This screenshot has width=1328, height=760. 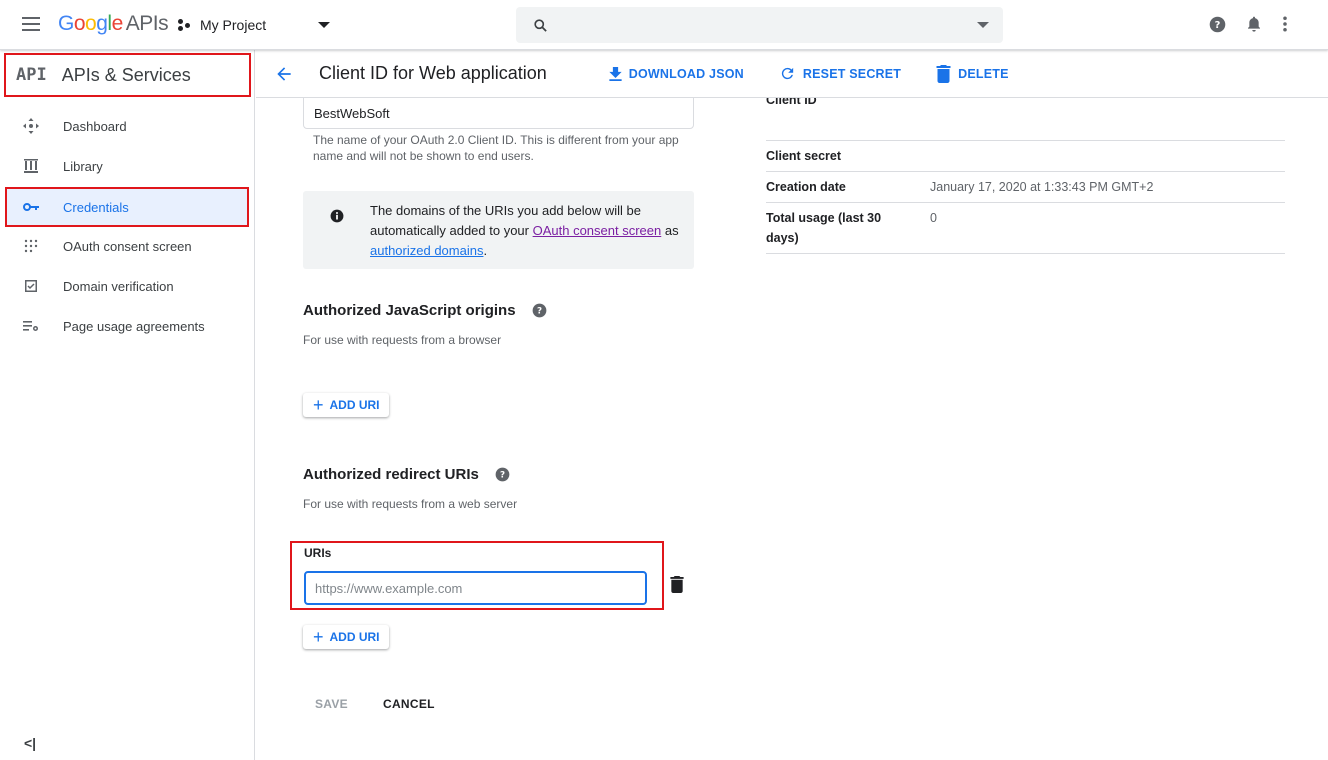 I want to click on search-bar, so click(x=759, y=25).